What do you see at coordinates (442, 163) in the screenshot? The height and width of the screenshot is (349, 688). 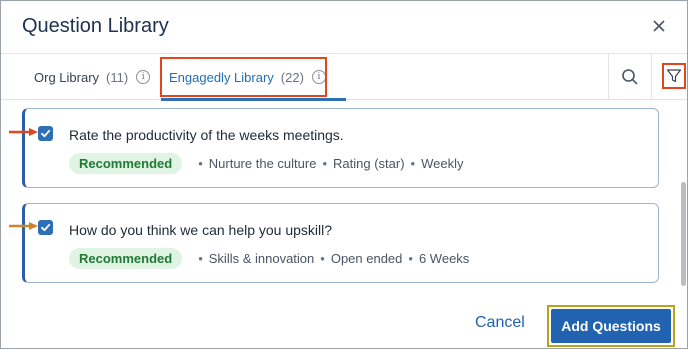 I see `question-frequency: Weekly` at bounding box center [442, 163].